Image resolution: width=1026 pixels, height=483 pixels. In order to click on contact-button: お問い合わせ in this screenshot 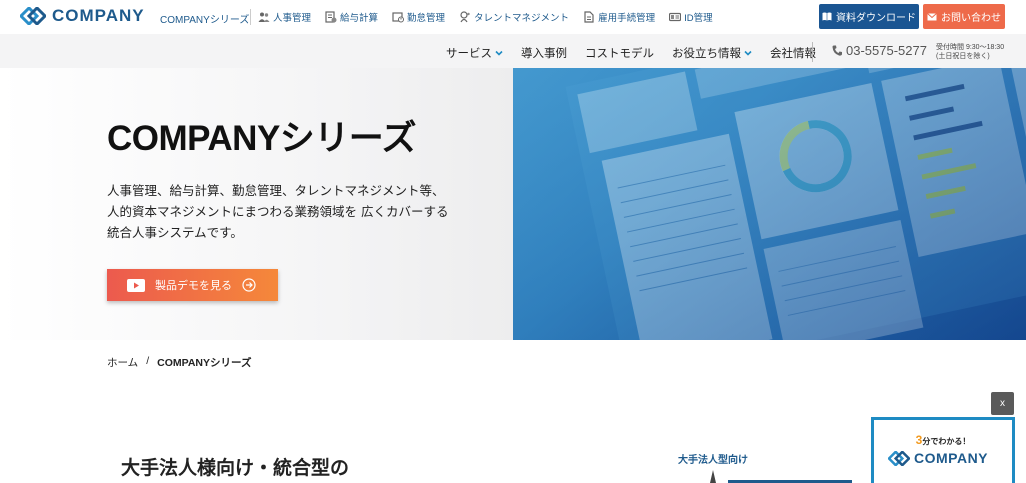, I will do `click(964, 16)`.